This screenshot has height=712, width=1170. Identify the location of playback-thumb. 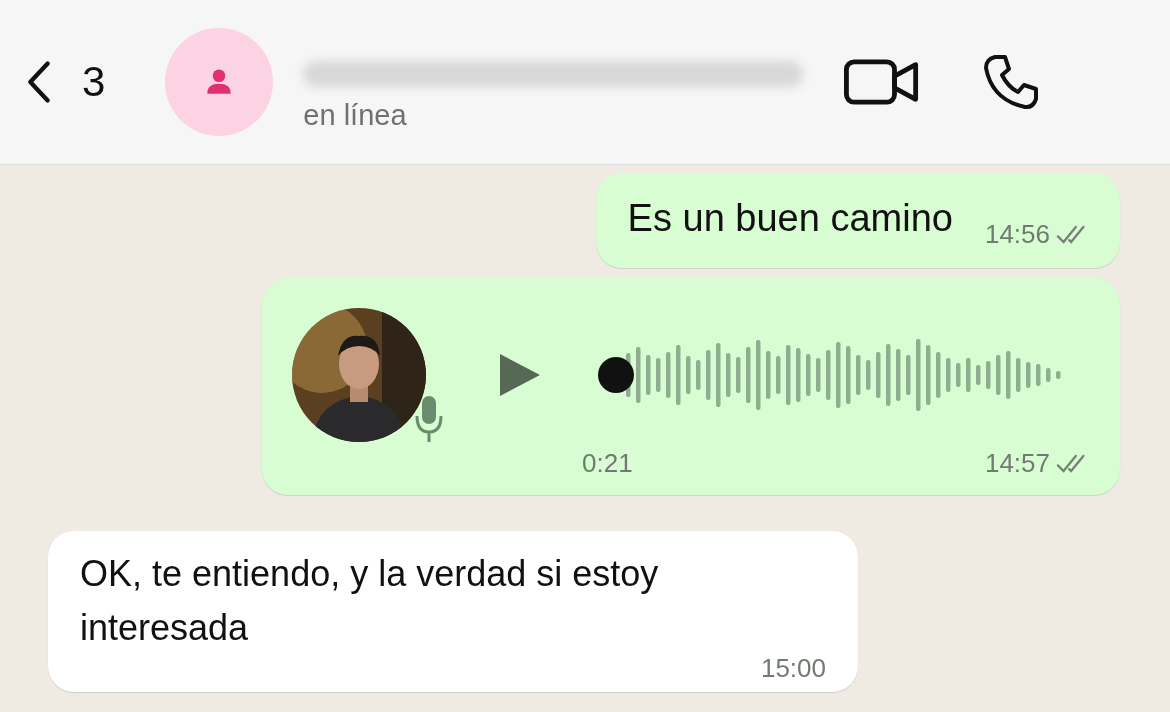
(616, 375).